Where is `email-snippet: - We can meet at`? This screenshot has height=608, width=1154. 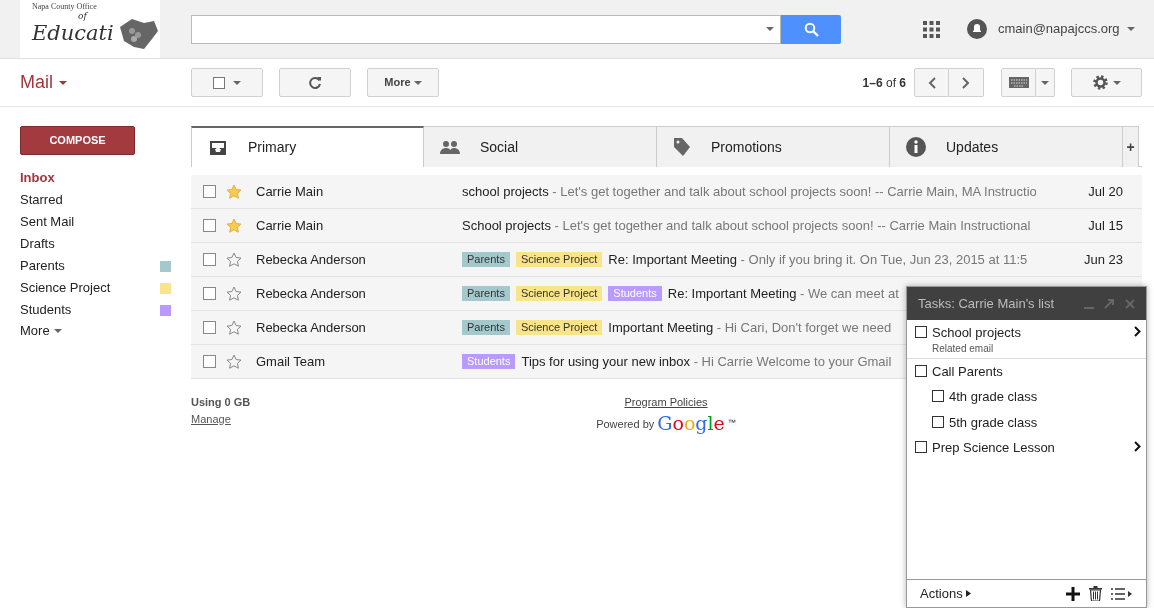 email-snippet: - We can meet at is located at coordinates (849, 293).